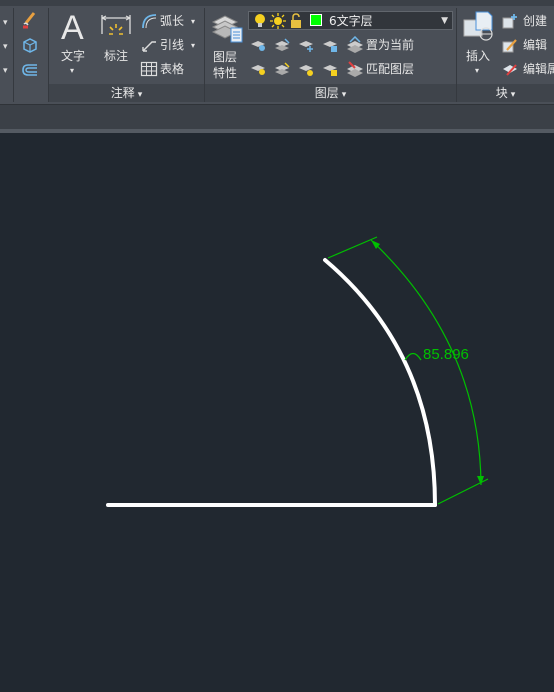  I want to click on layers-panel-title: 图层 ▾, so click(330, 93).